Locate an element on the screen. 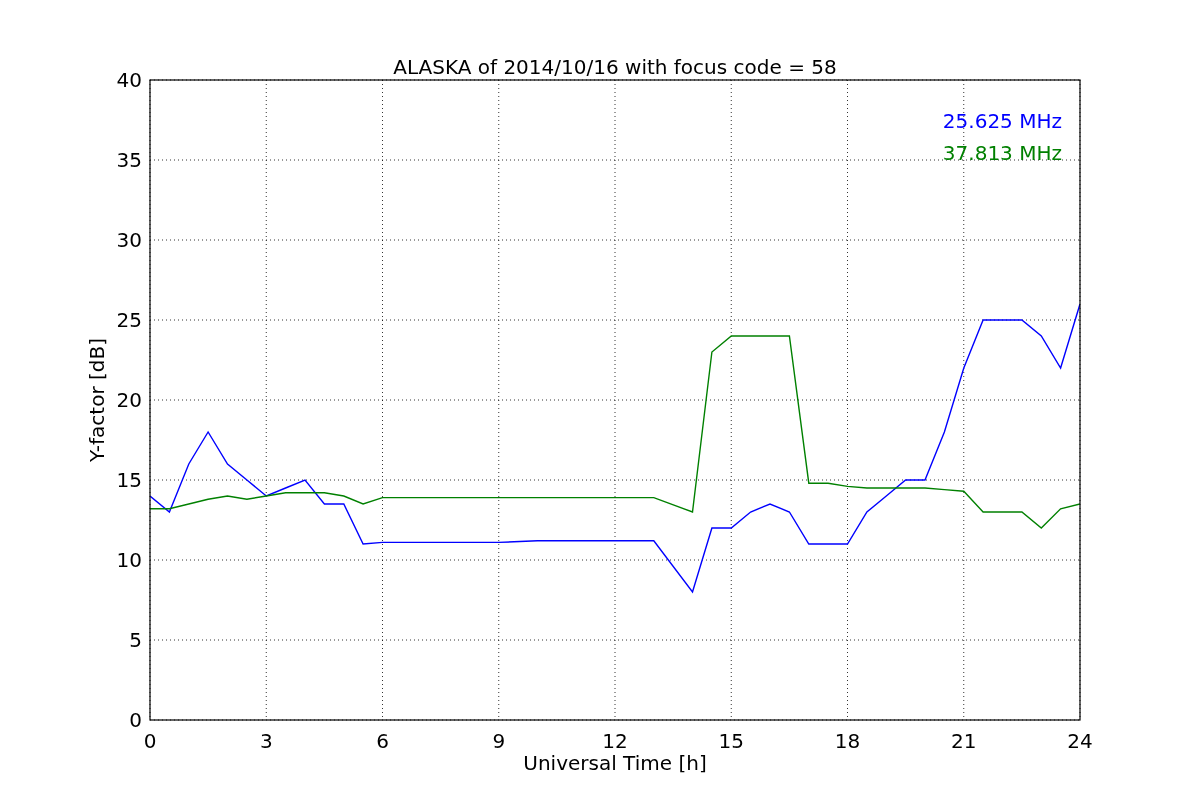 The height and width of the screenshot is (800, 1200). x-tick-label: 18 is located at coordinates (847, 741).